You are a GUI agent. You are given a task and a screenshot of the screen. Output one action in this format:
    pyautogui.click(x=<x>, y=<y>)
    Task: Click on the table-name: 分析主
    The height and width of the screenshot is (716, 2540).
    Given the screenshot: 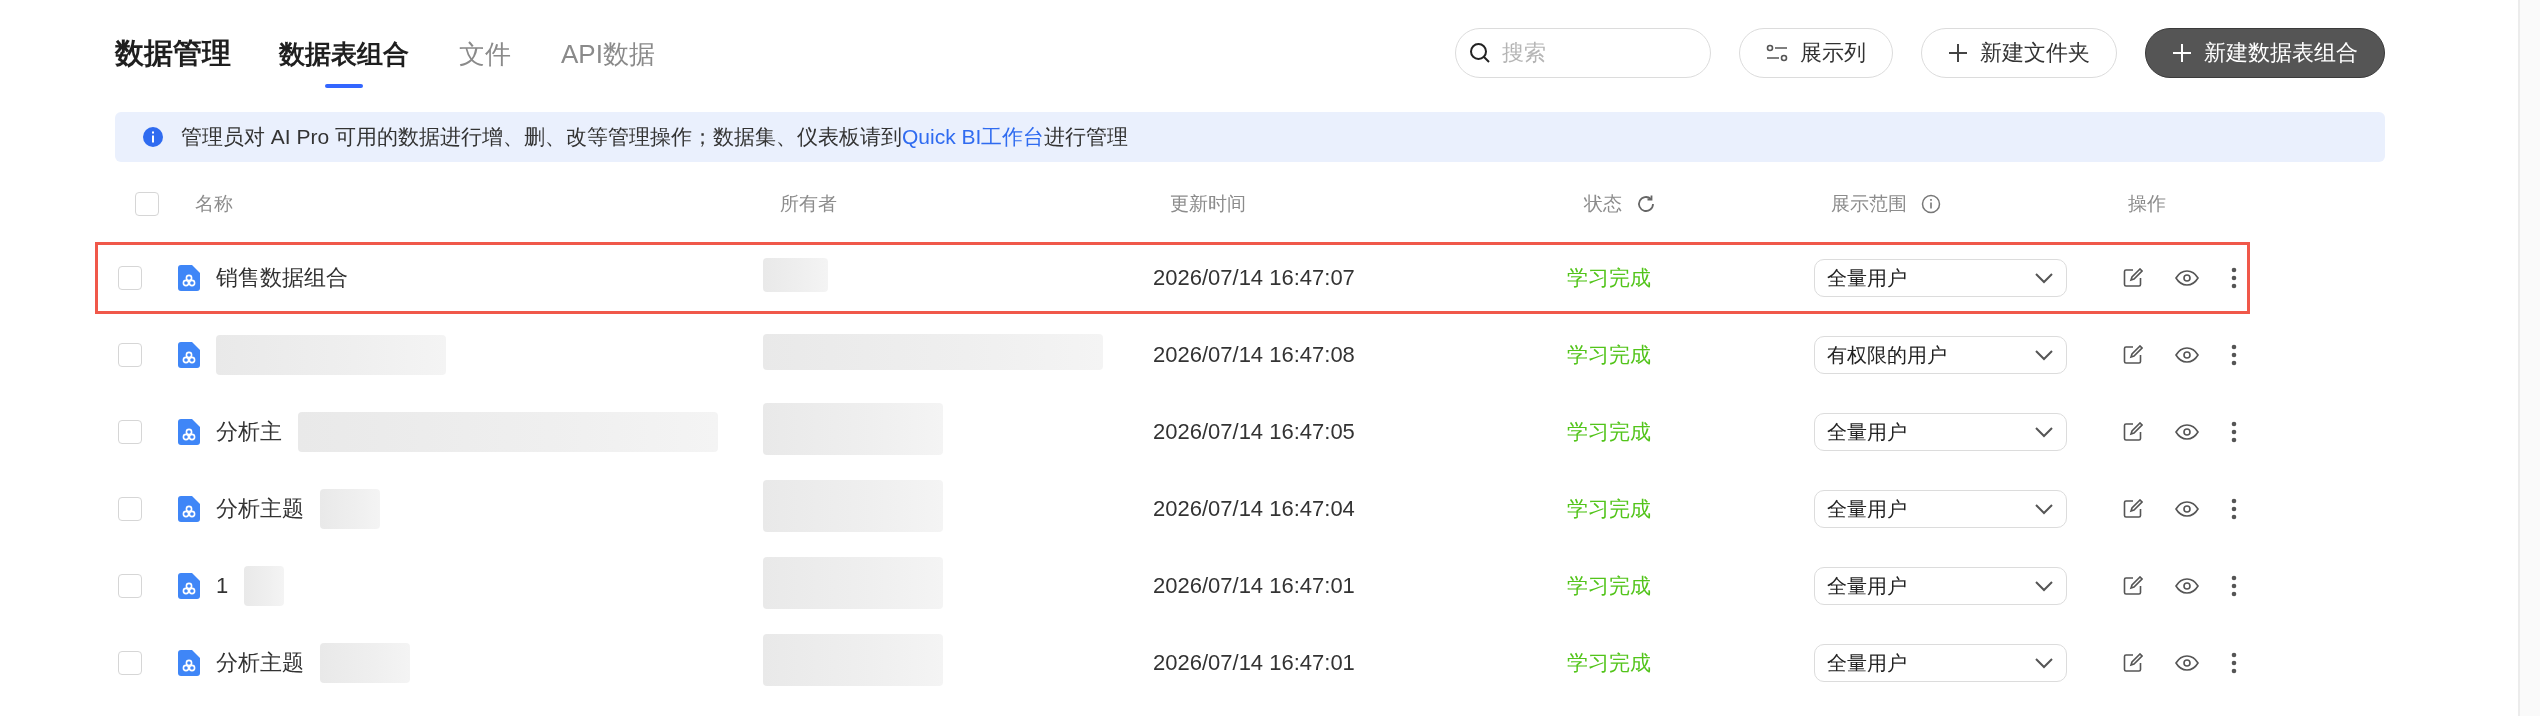 What is the action you would take?
    pyautogui.click(x=249, y=432)
    